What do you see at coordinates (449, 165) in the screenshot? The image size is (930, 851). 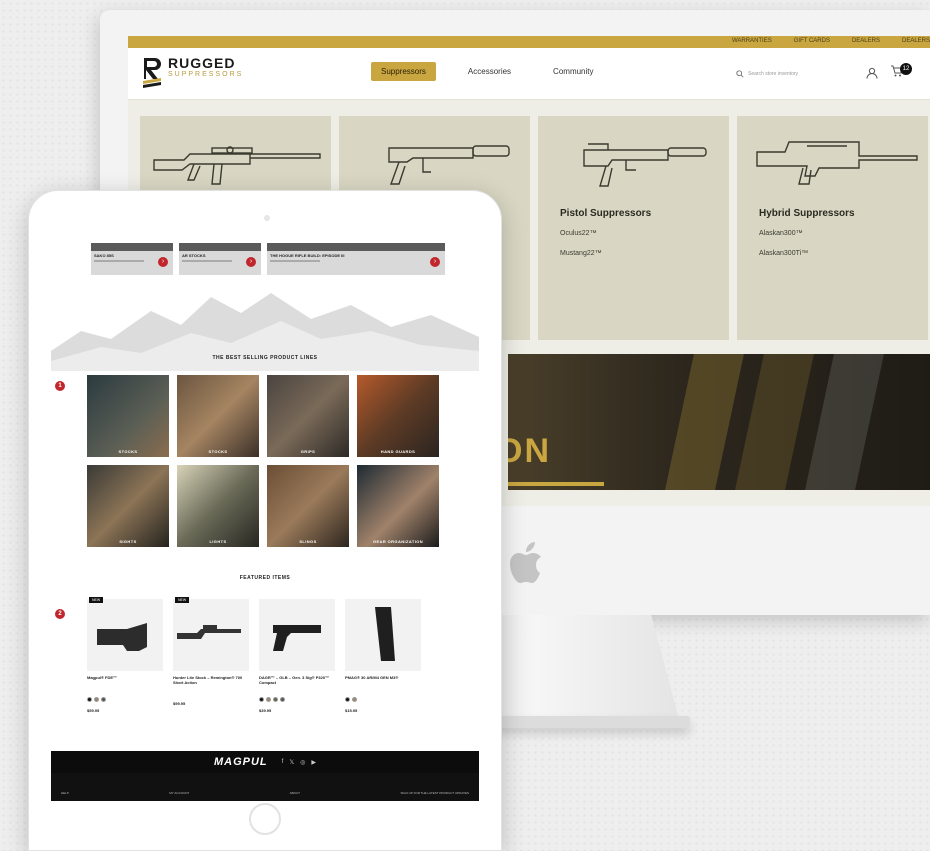 I see `pistol-carbine-illustration` at bounding box center [449, 165].